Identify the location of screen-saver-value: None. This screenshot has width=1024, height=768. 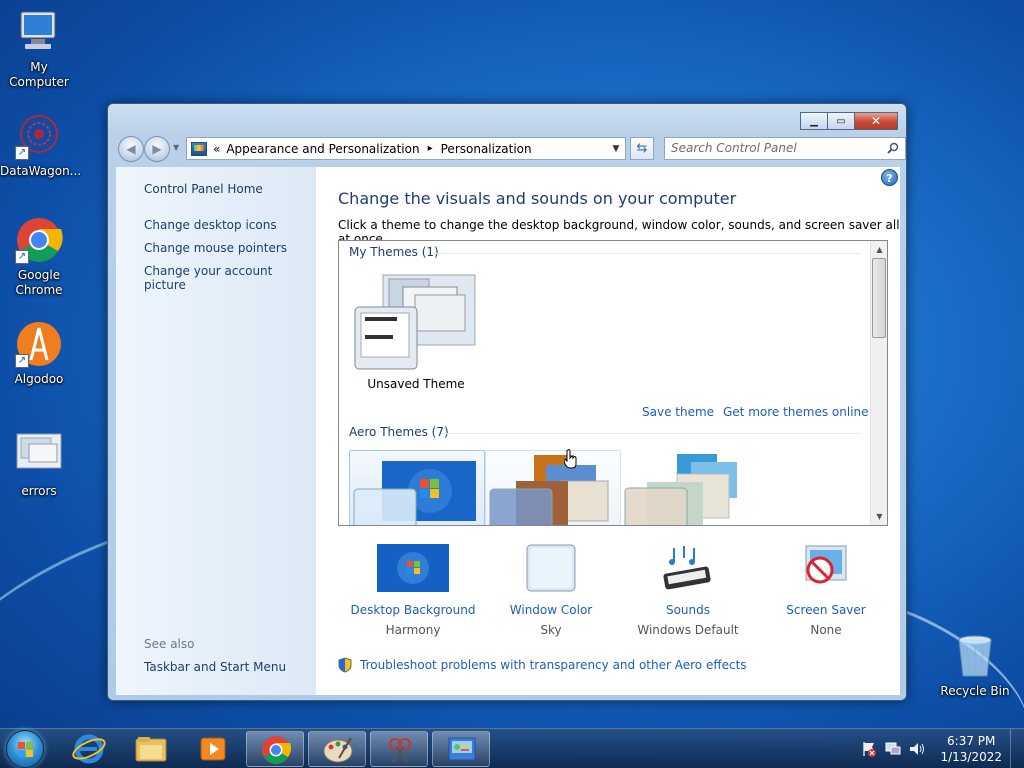
(826, 630).